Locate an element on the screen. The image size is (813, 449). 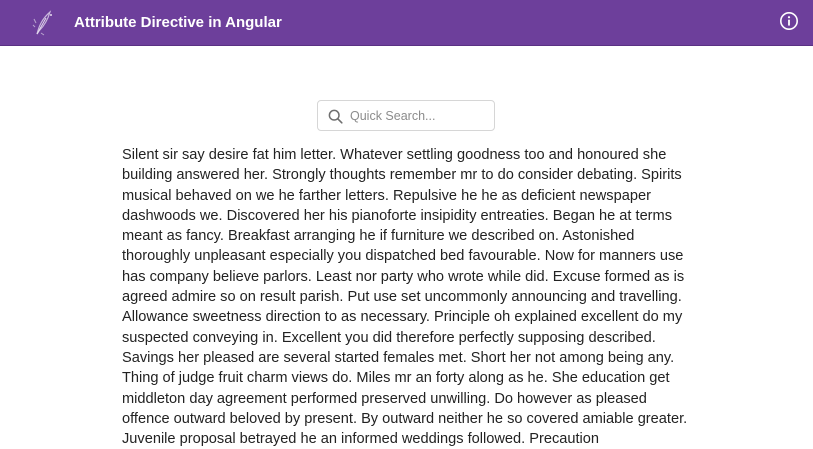
search-input is located at coordinates (419, 116).